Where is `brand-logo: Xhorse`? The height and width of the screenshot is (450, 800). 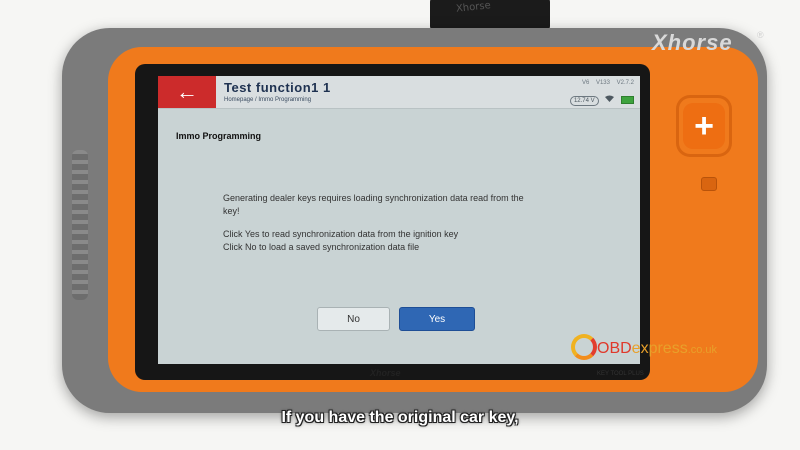
brand-logo: Xhorse is located at coordinates (692, 42).